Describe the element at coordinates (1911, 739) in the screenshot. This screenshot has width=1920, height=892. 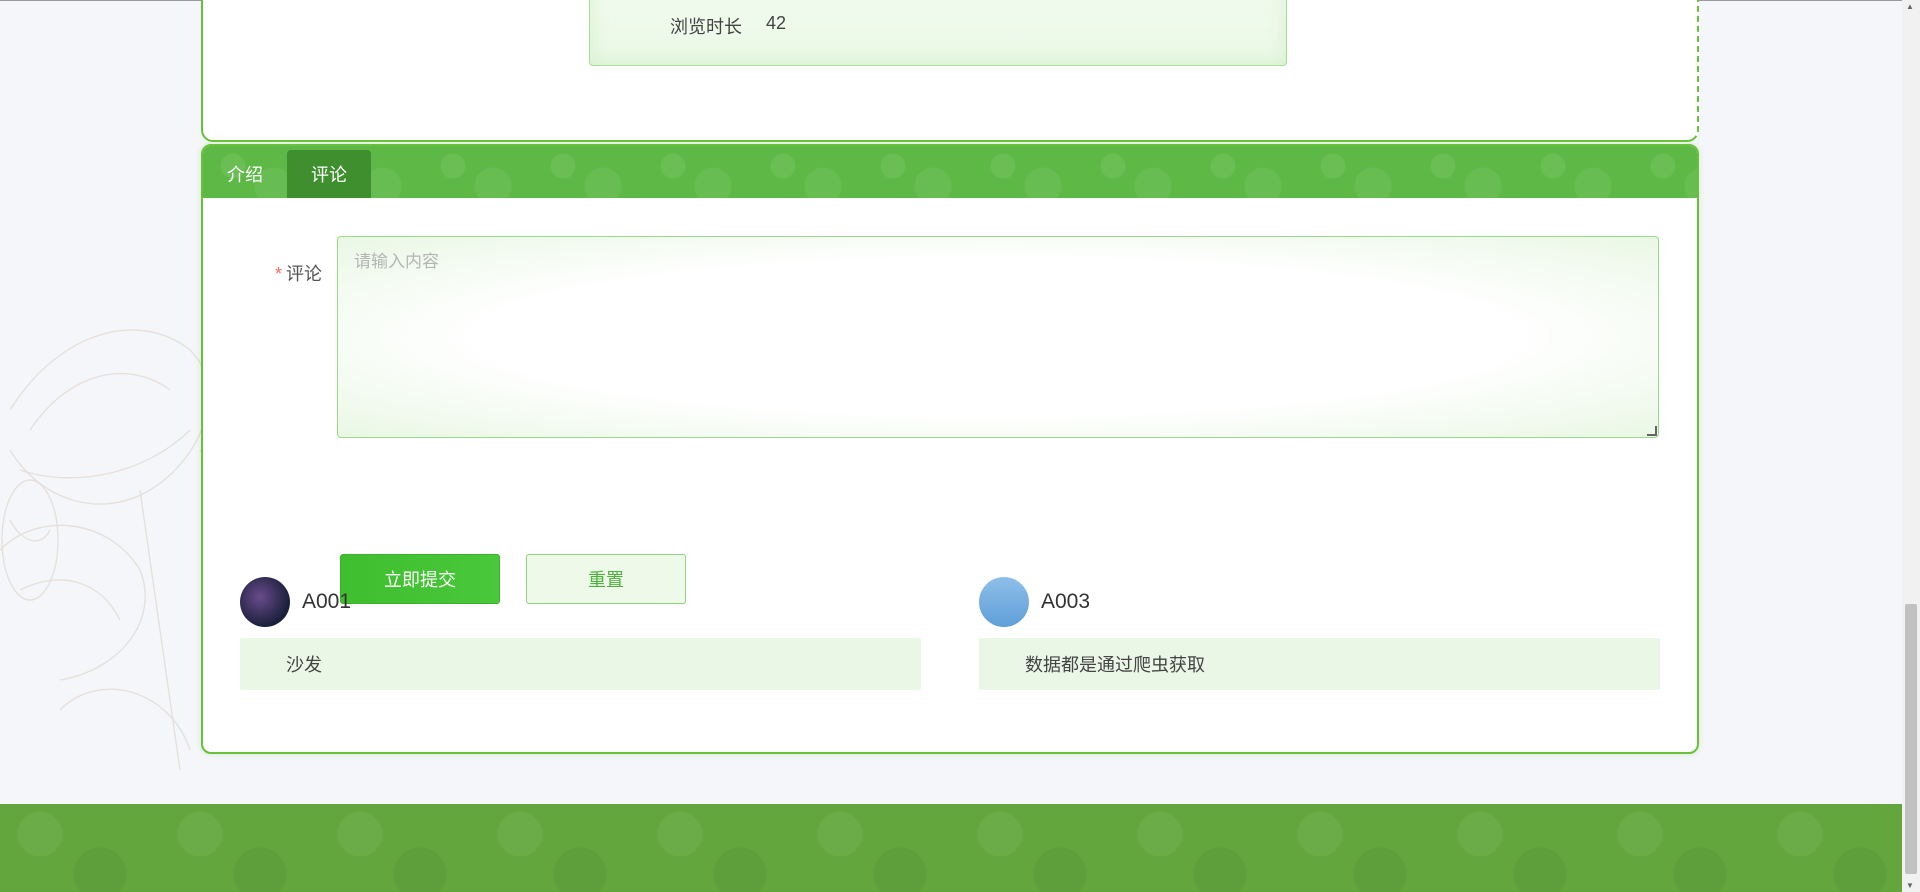
I see `scrollbar-thumb` at that location.